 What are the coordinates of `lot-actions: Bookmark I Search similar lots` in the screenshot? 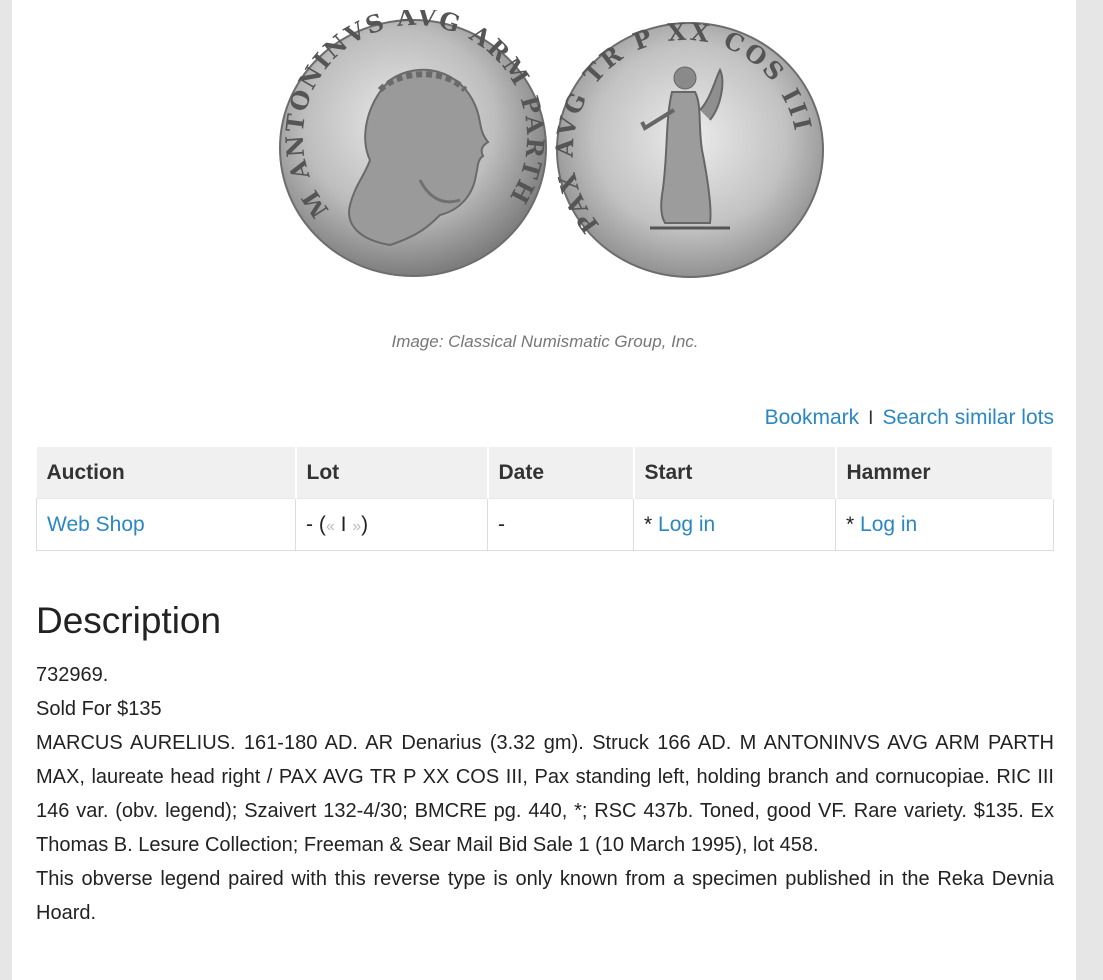 It's located at (909, 418).